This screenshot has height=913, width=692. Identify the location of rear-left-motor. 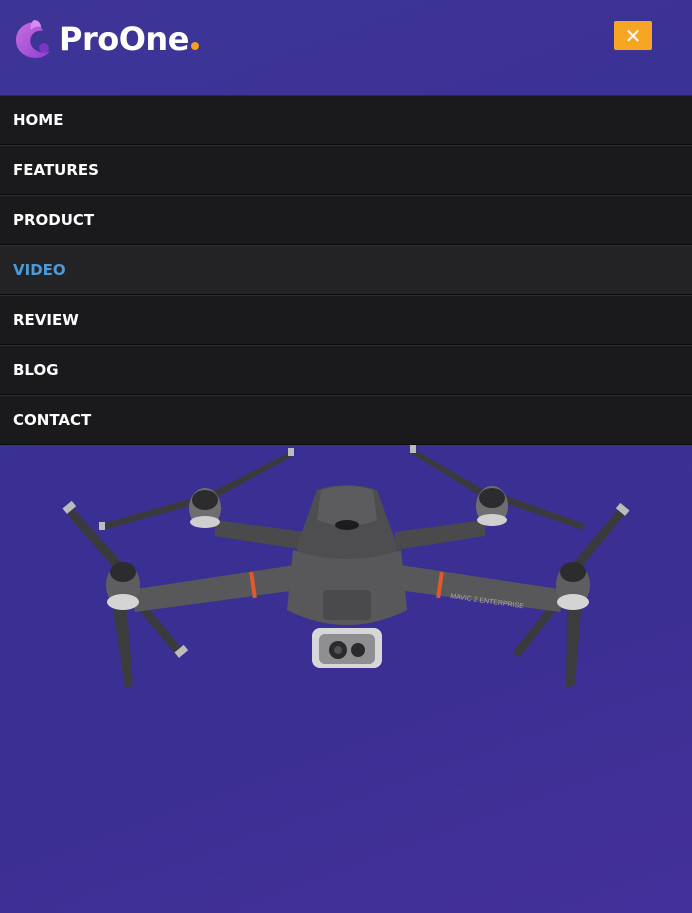
(205, 508).